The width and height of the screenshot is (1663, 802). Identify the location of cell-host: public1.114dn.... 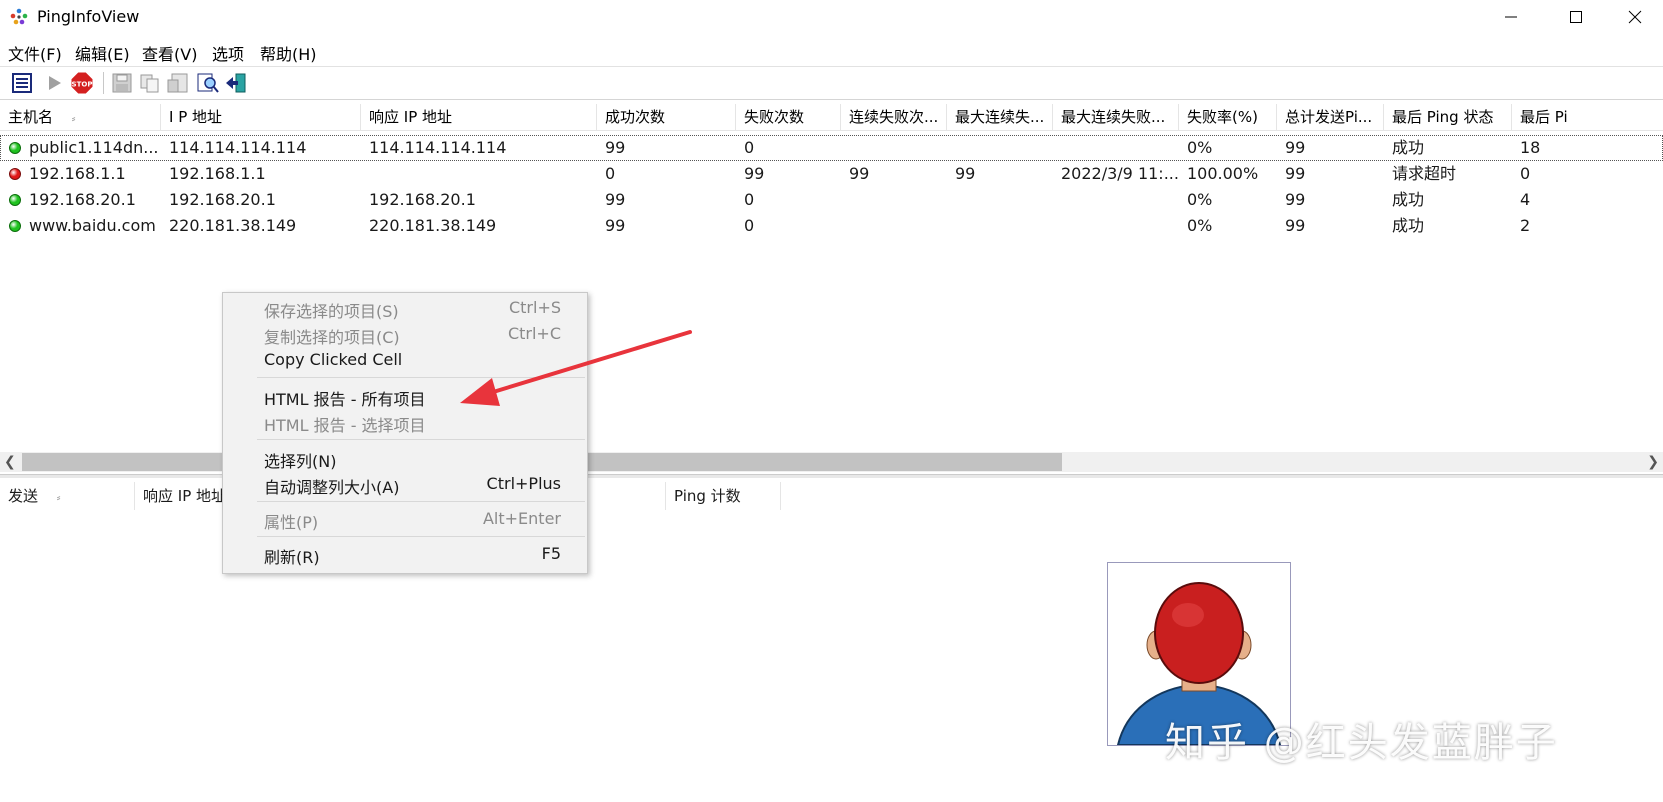
(94, 147).